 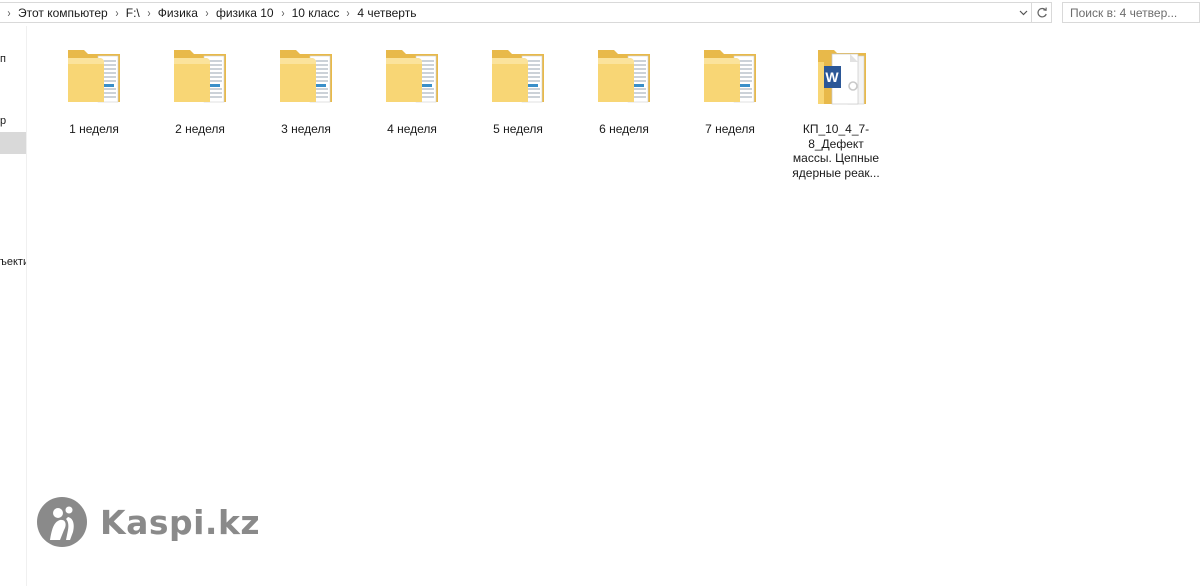 What do you see at coordinates (178, 13) in the screenshot?
I see `breadcrumb-item-physics: Физика` at bounding box center [178, 13].